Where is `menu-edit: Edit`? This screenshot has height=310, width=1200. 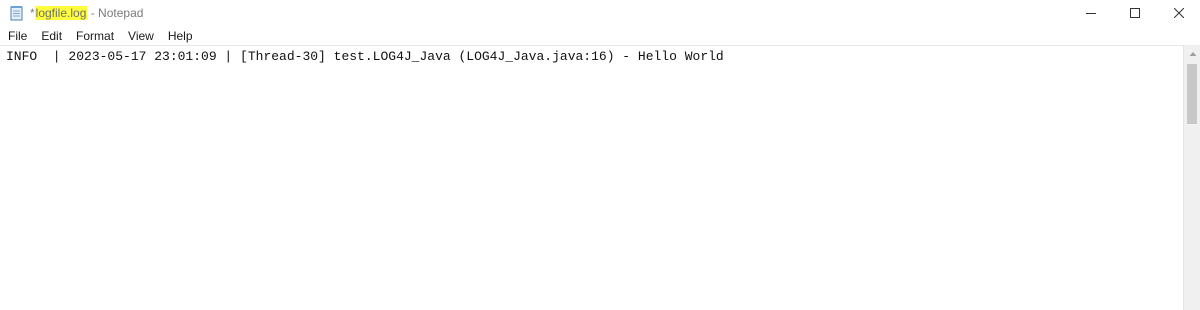 menu-edit: Edit is located at coordinates (50, 36).